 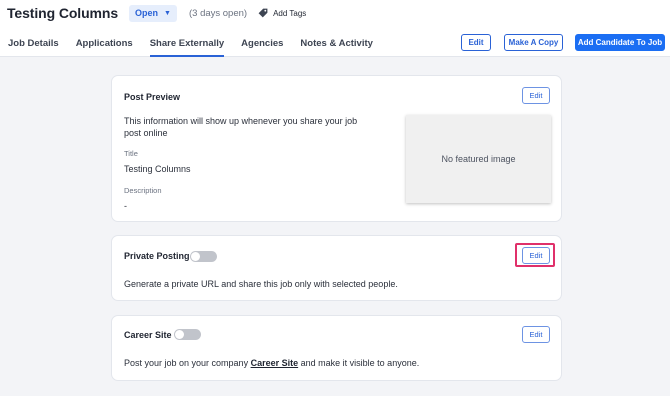 I want to click on job-title: Testing Columns, so click(x=63, y=13).